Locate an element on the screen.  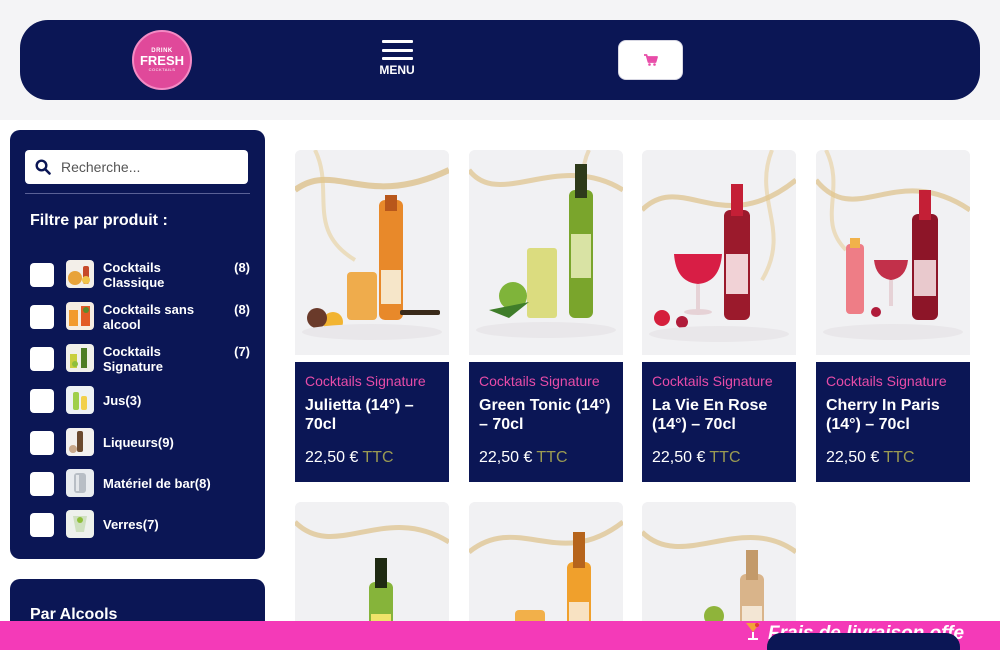
product-name: La Vie En Rose (14°) – 70cl is located at coordinates (721, 415).